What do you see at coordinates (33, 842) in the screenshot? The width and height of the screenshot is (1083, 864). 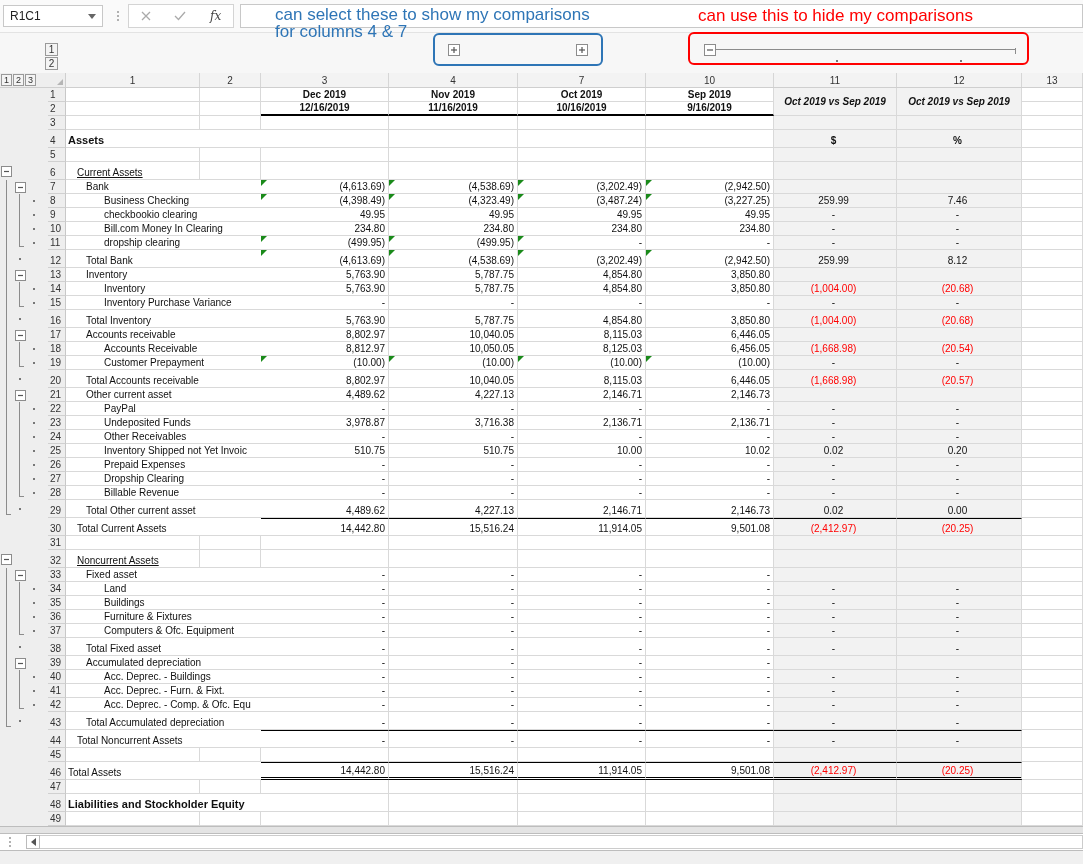 I see `scroll-left-button` at bounding box center [33, 842].